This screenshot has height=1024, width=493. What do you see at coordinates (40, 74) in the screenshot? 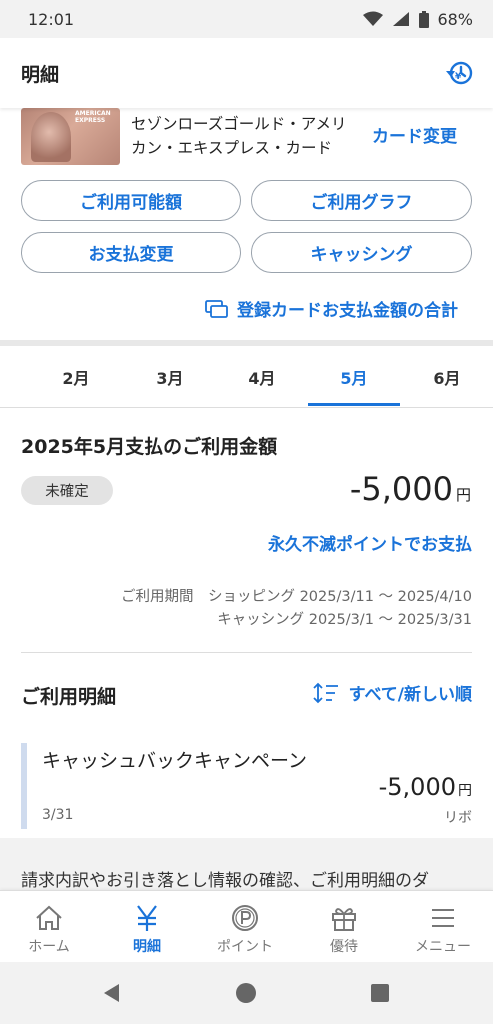
I see `page-title: 明細` at bounding box center [40, 74].